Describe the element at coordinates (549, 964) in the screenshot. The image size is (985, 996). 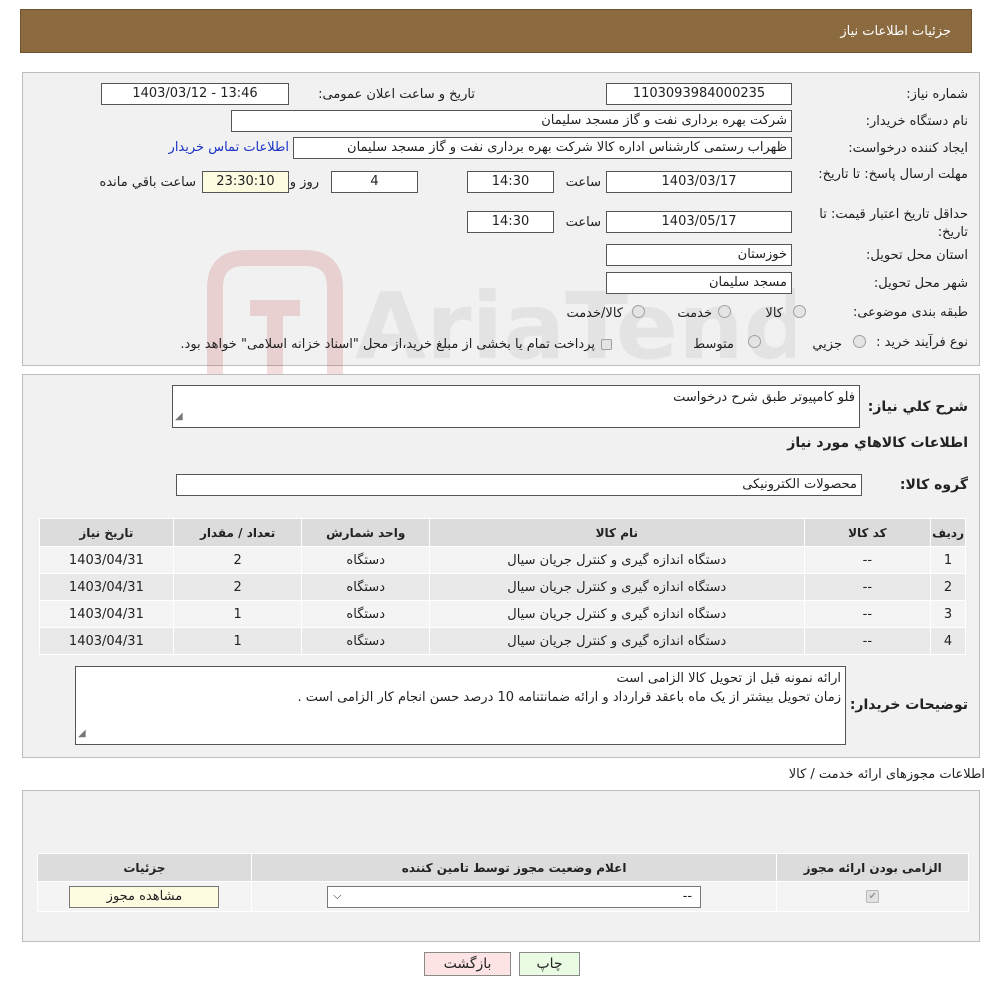
I see `print-button: چاپ` at that location.